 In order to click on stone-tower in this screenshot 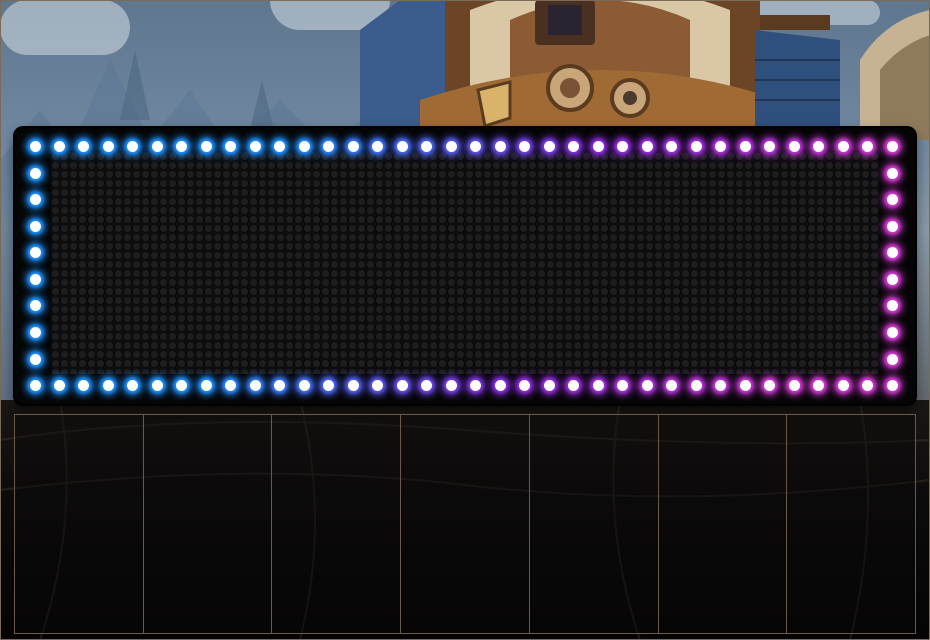, I will do `click(895, 75)`.